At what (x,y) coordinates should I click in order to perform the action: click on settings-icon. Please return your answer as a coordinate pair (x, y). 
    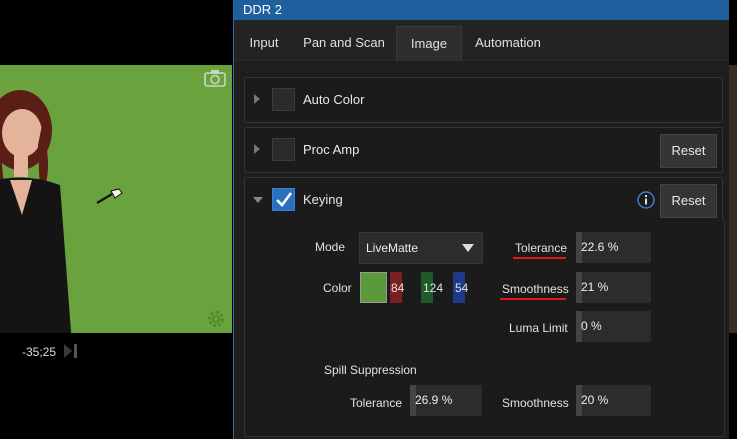
    Looking at the image, I should click on (216, 319).